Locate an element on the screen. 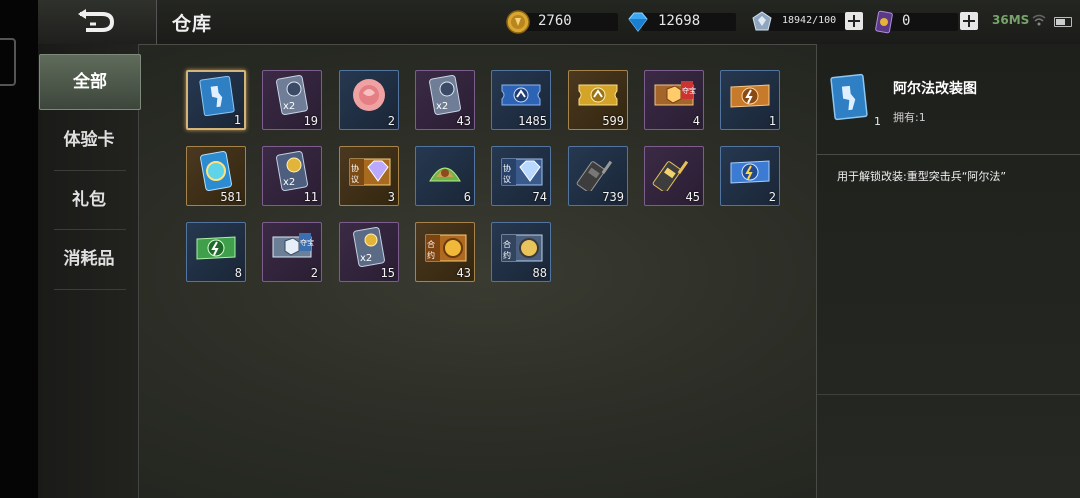 Image resolution: width=1080 pixels, height=498 pixels. treasure-ticket-icon: 夺宝 is located at coordinates (675, 93).